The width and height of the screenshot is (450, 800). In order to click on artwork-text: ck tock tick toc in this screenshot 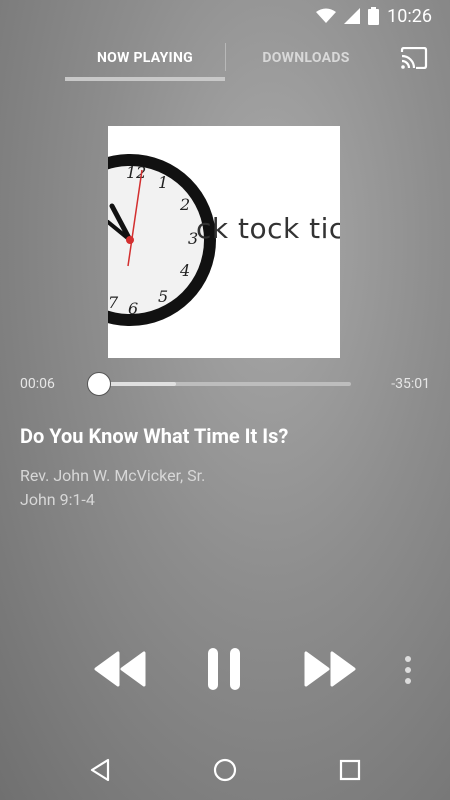, I will do `click(268, 228)`.